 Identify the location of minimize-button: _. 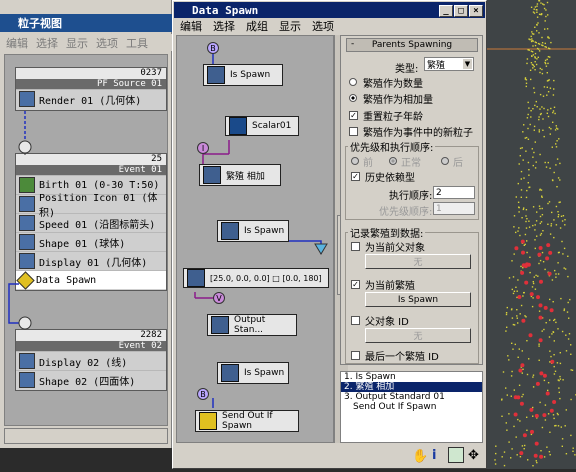
(446, 11).